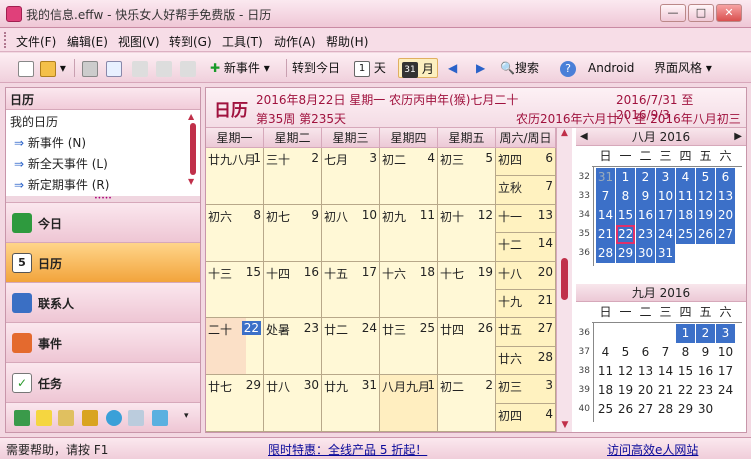  What do you see at coordinates (526, 219) in the screenshot?
I see `weekend-cell: 十一 13` at bounding box center [526, 219].